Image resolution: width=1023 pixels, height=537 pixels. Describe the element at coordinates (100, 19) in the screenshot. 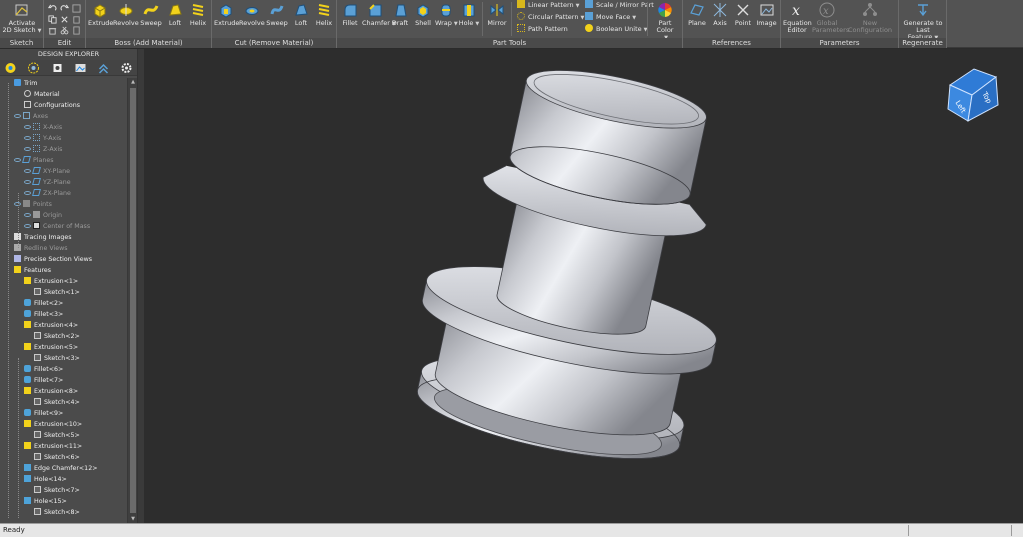

I see `boss-extrude-button: Extrude` at that location.